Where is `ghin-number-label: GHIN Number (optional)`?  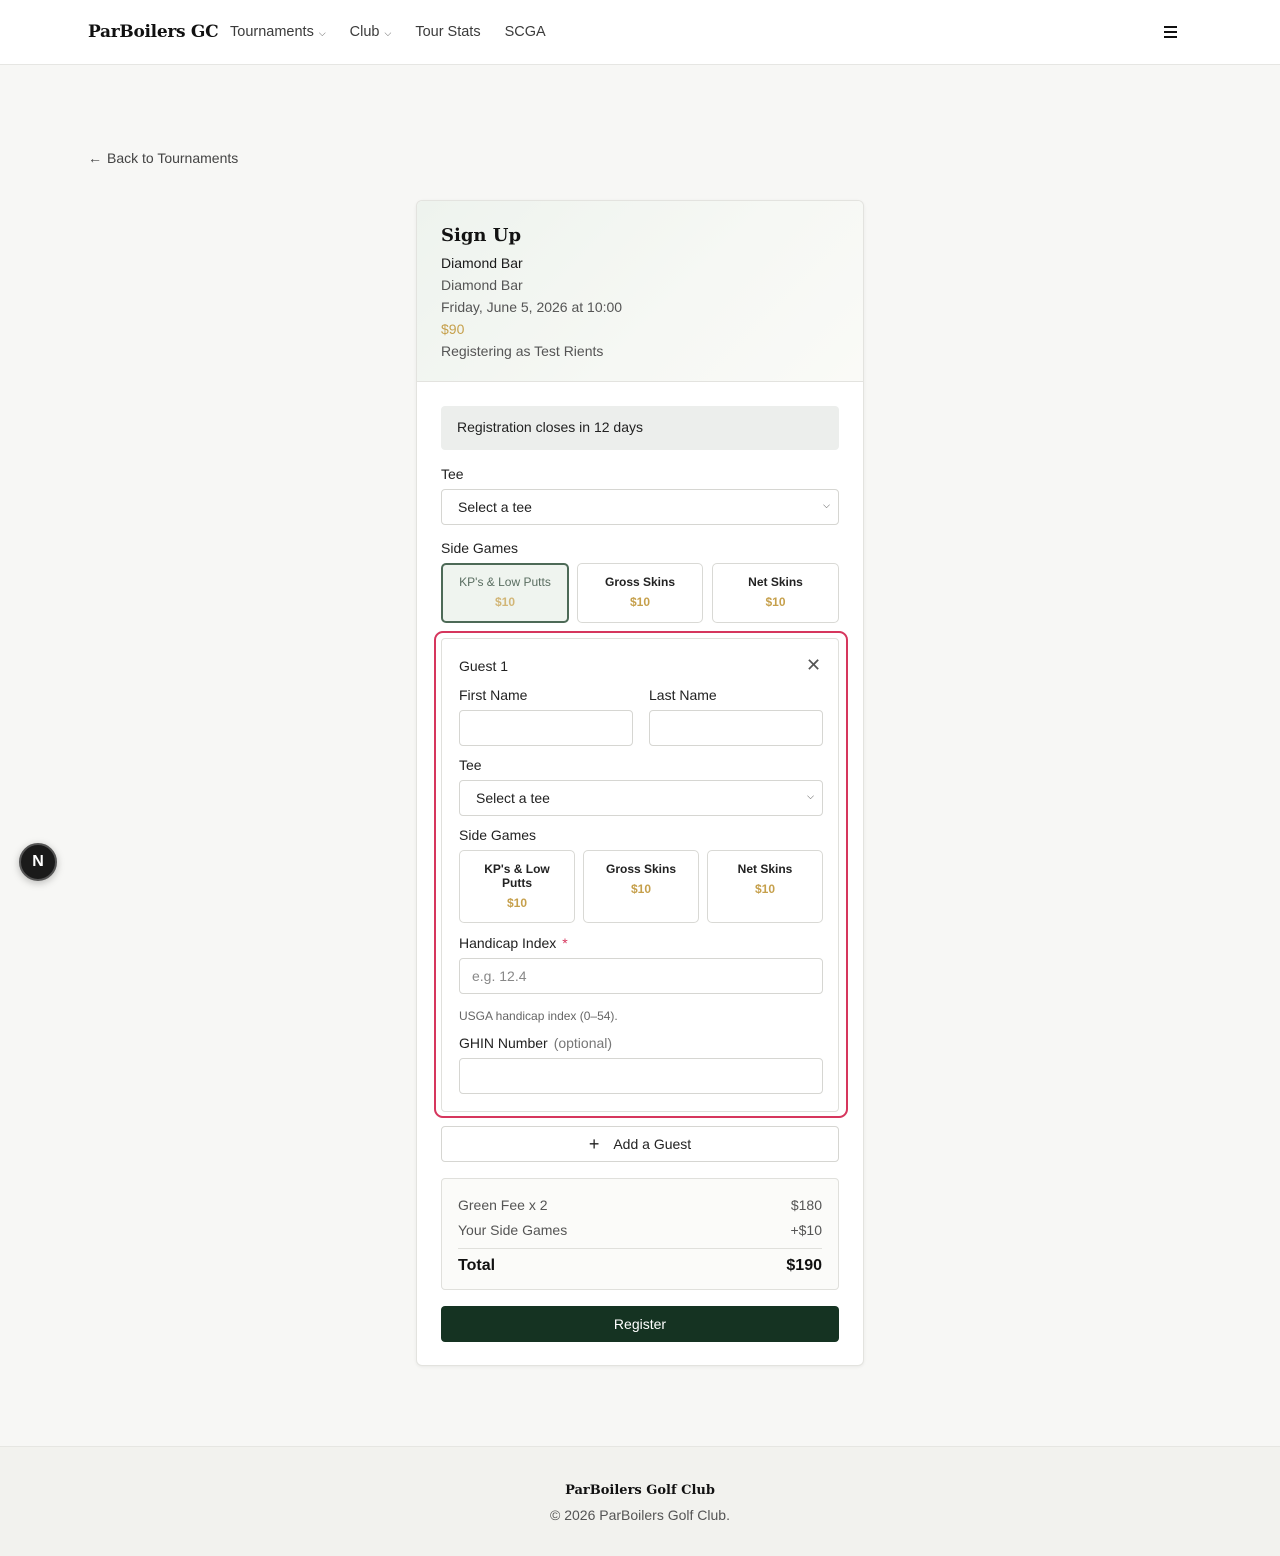
ghin-number-label: GHIN Number (optional) is located at coordinates (535, 1043).